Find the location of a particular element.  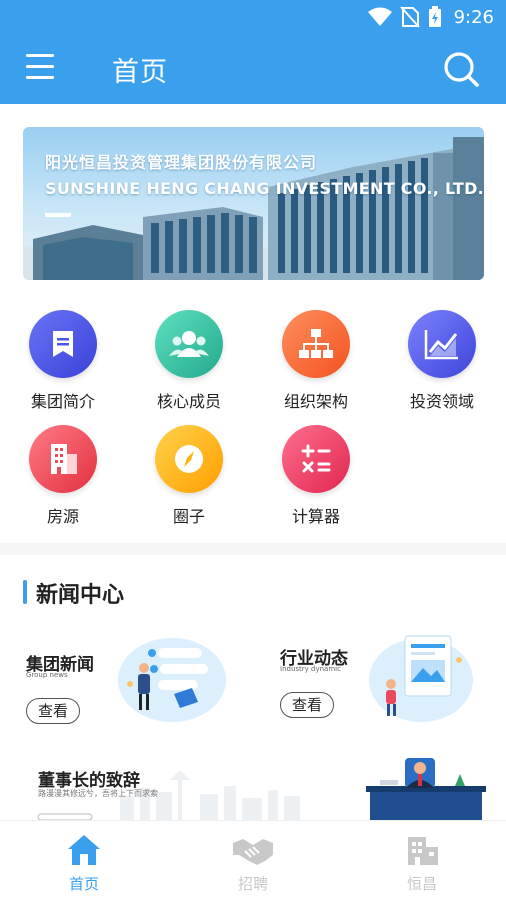

page-title: 首页 is located at coordinates (140, 72).